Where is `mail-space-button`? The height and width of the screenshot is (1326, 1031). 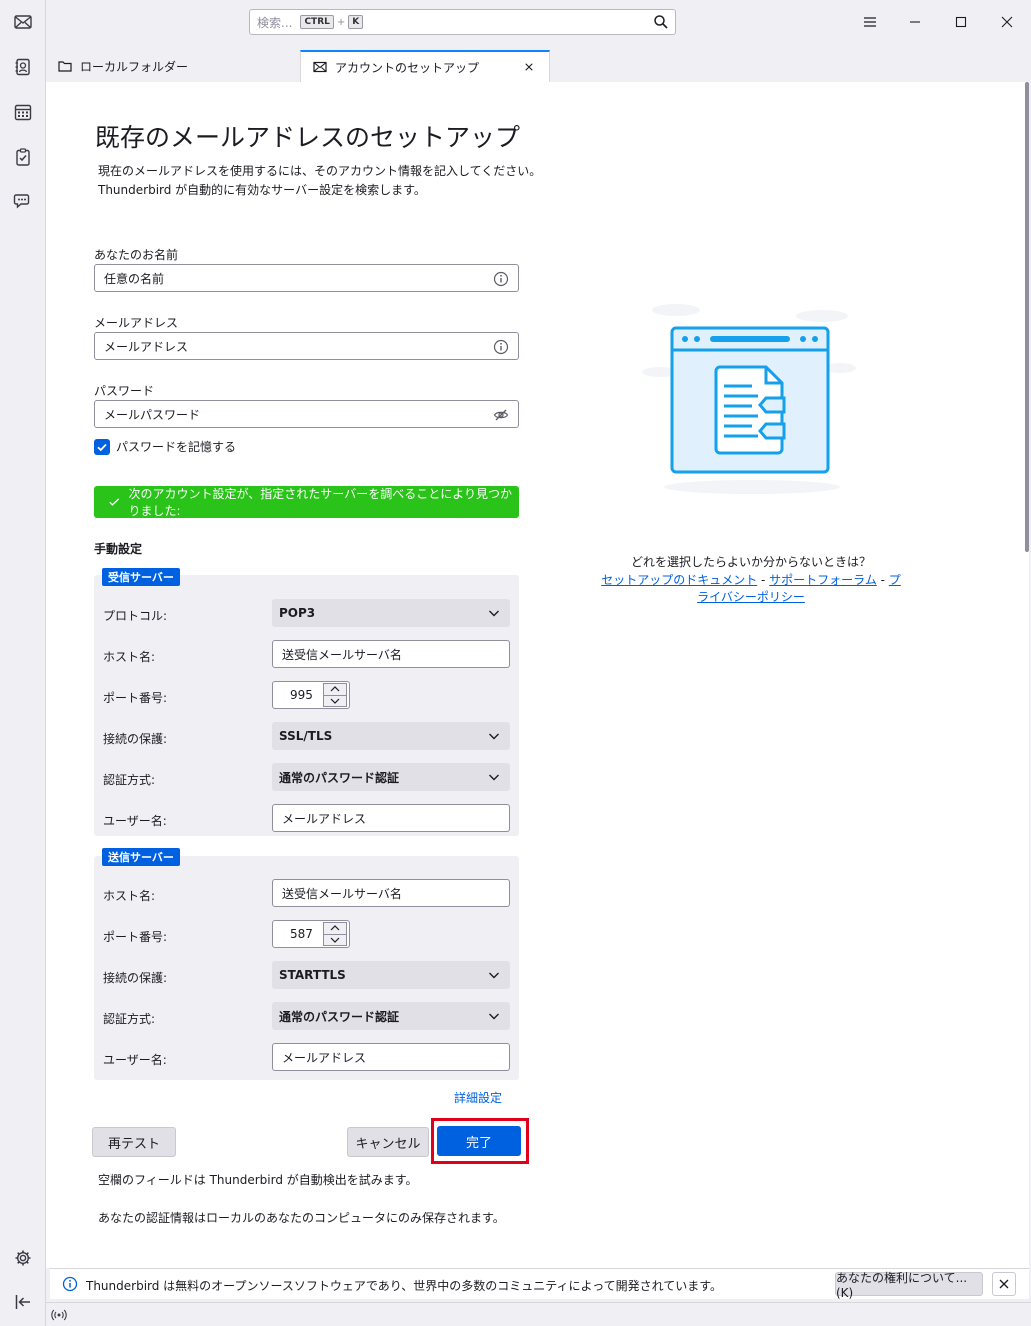
mail-space-button is located at coordinates (23, 22).